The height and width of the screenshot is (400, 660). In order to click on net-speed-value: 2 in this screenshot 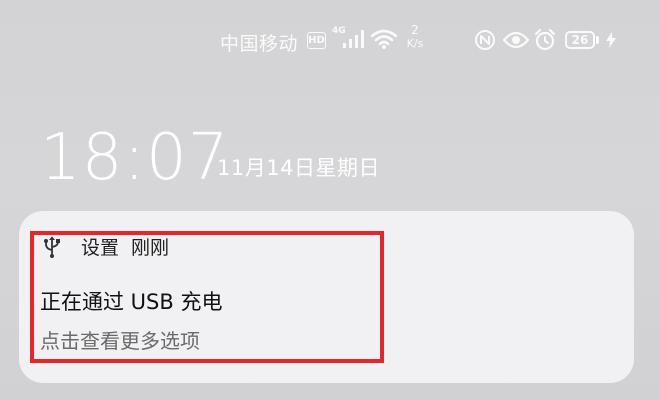, I will do `click(415, 30)`.